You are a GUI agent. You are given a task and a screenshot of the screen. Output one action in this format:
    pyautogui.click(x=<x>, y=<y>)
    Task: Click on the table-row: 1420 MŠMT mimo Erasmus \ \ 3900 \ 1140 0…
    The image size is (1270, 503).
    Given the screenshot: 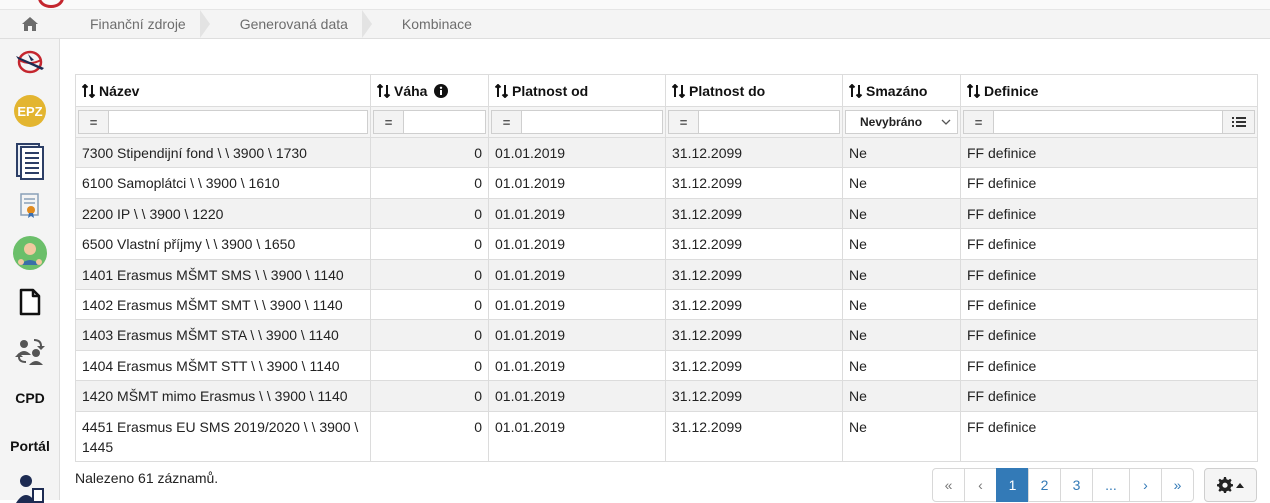 What is the action you would take?
    pyautogui.click(x=666, y=396)
    